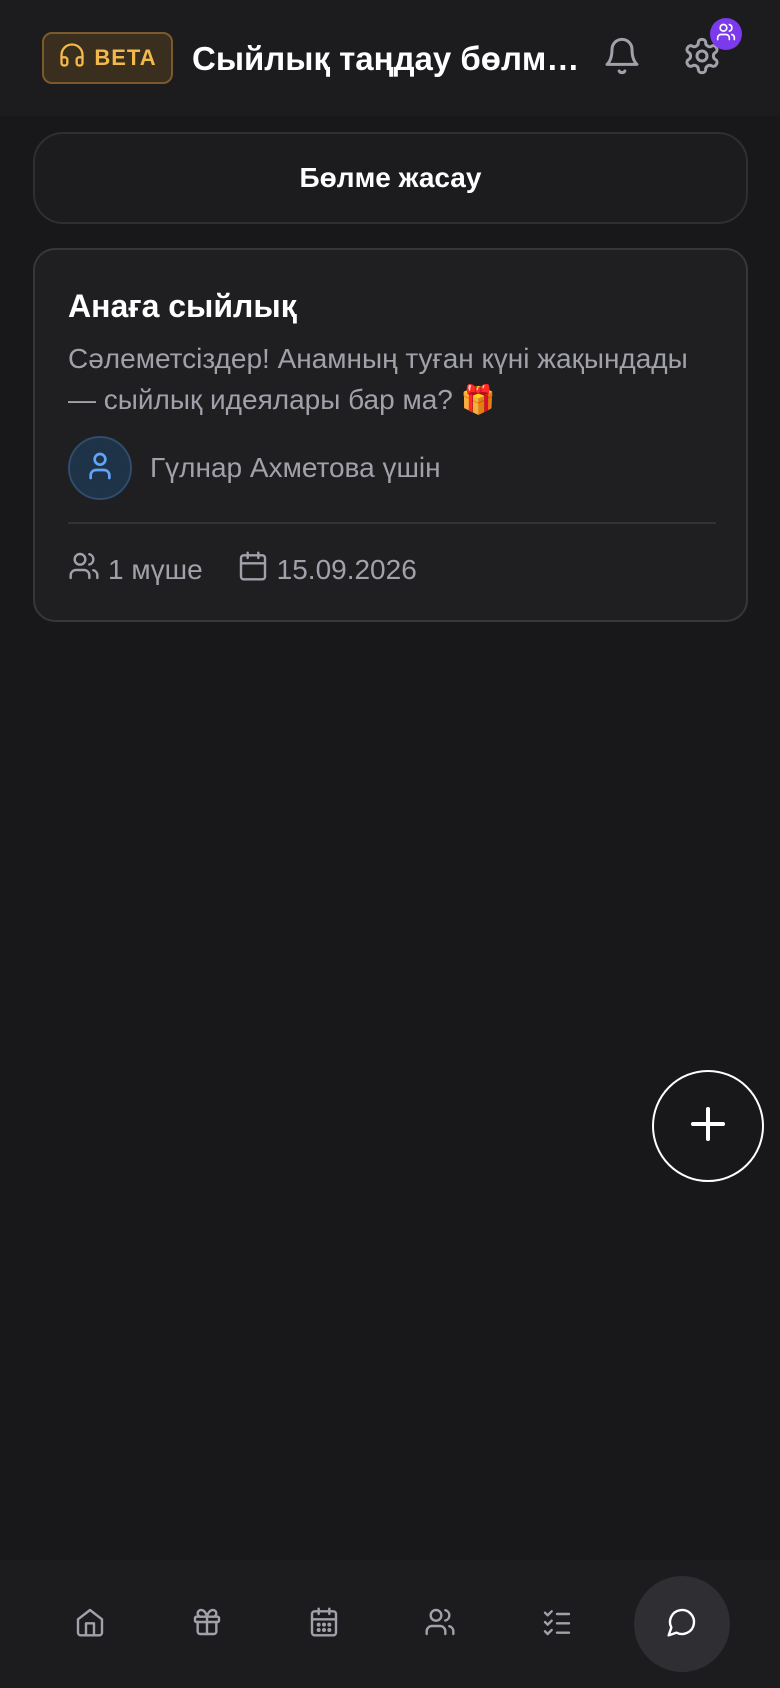 Image resolution: width=780 pixels, height=1688 pixels. I want to click on headset-icon, so click(72, 58).